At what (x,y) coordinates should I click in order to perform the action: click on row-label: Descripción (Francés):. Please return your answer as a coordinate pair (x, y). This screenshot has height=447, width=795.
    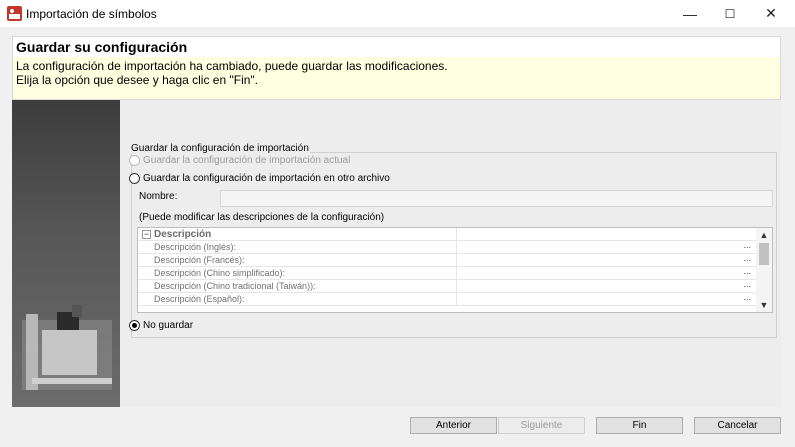
    Looking at the image, I should click on (199, 260).